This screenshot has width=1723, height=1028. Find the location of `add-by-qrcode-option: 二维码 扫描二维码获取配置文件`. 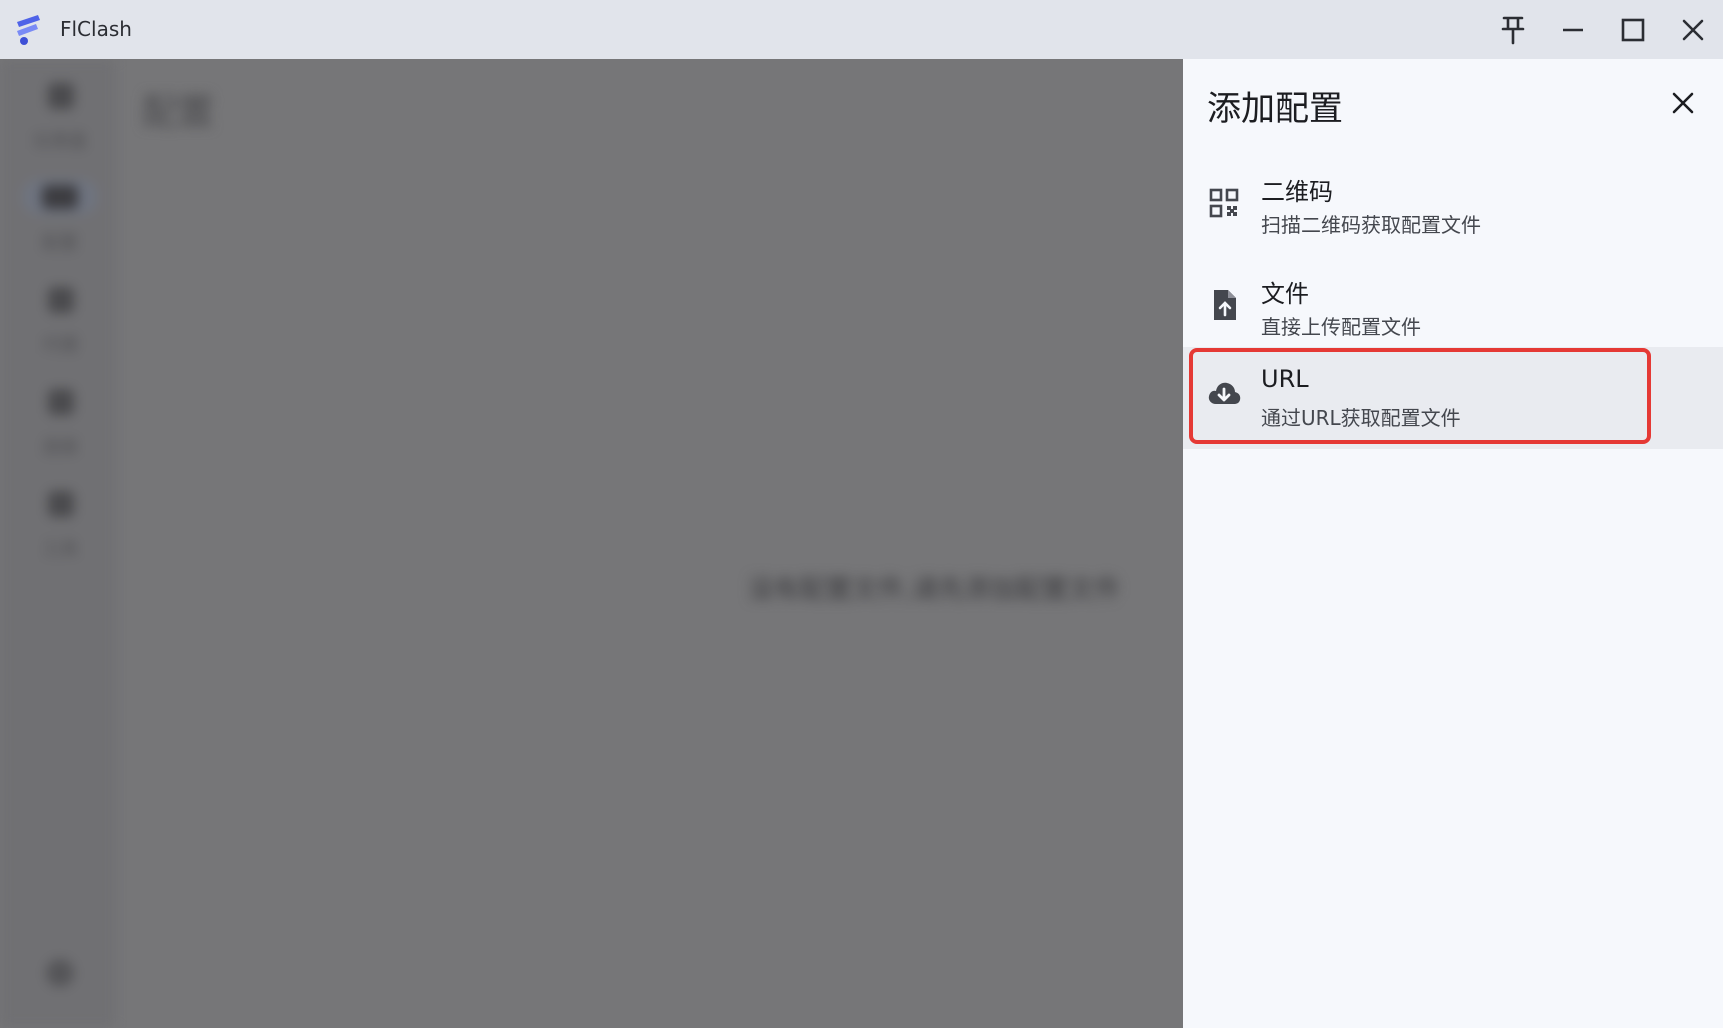

add-by-qrcode-option: 二维码 扫描二维码获取配置文件 is located at coordinates (1453, 205).